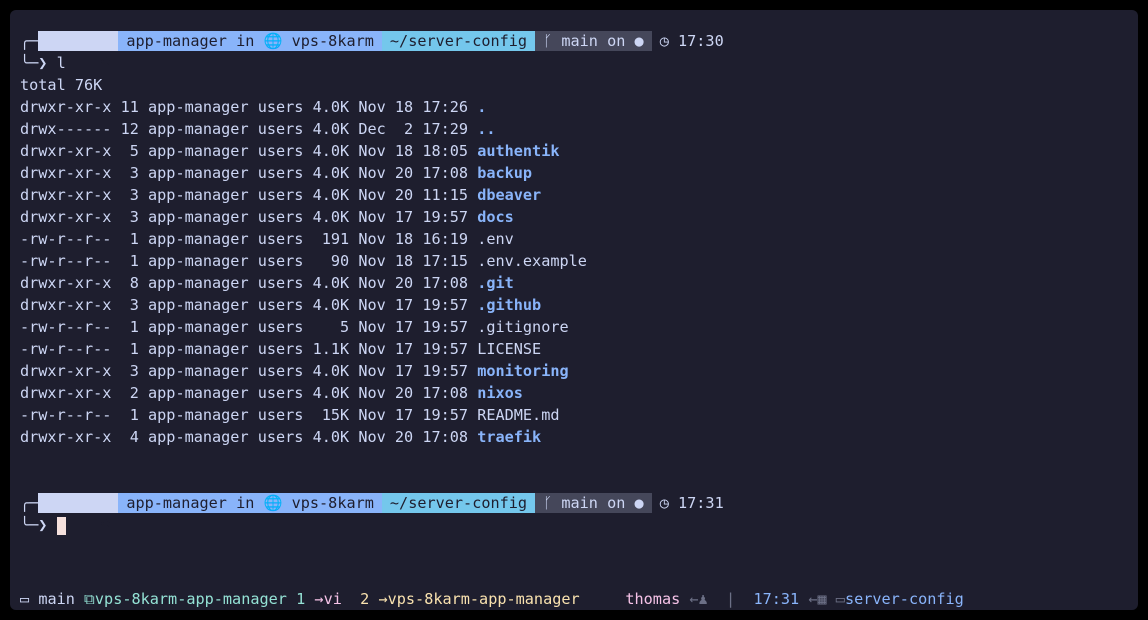  I want to click on directory-name: authentik, so click(518, 151).